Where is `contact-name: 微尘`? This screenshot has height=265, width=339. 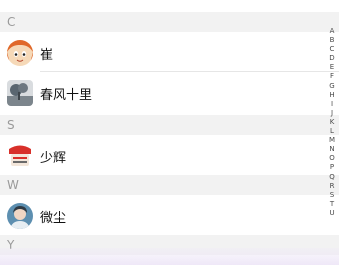
contact-name: 微尘 is located at coordinates (53, 218).